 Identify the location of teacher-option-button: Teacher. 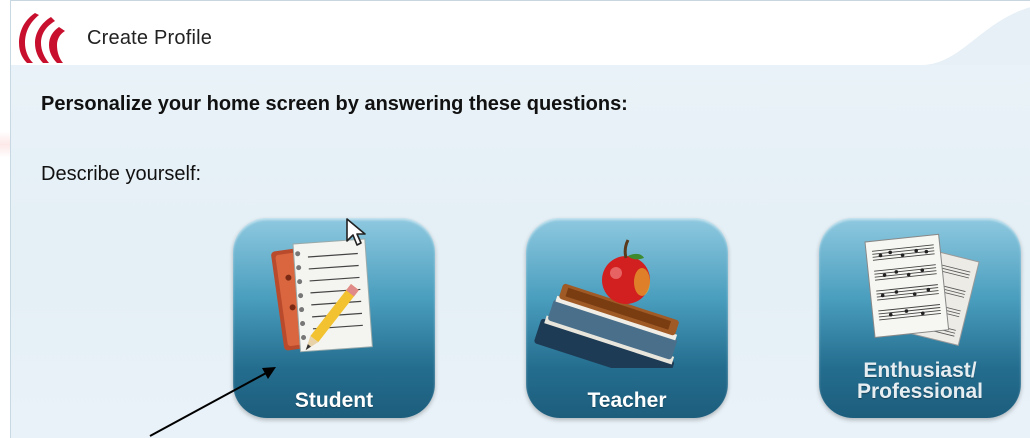
(627, 318).